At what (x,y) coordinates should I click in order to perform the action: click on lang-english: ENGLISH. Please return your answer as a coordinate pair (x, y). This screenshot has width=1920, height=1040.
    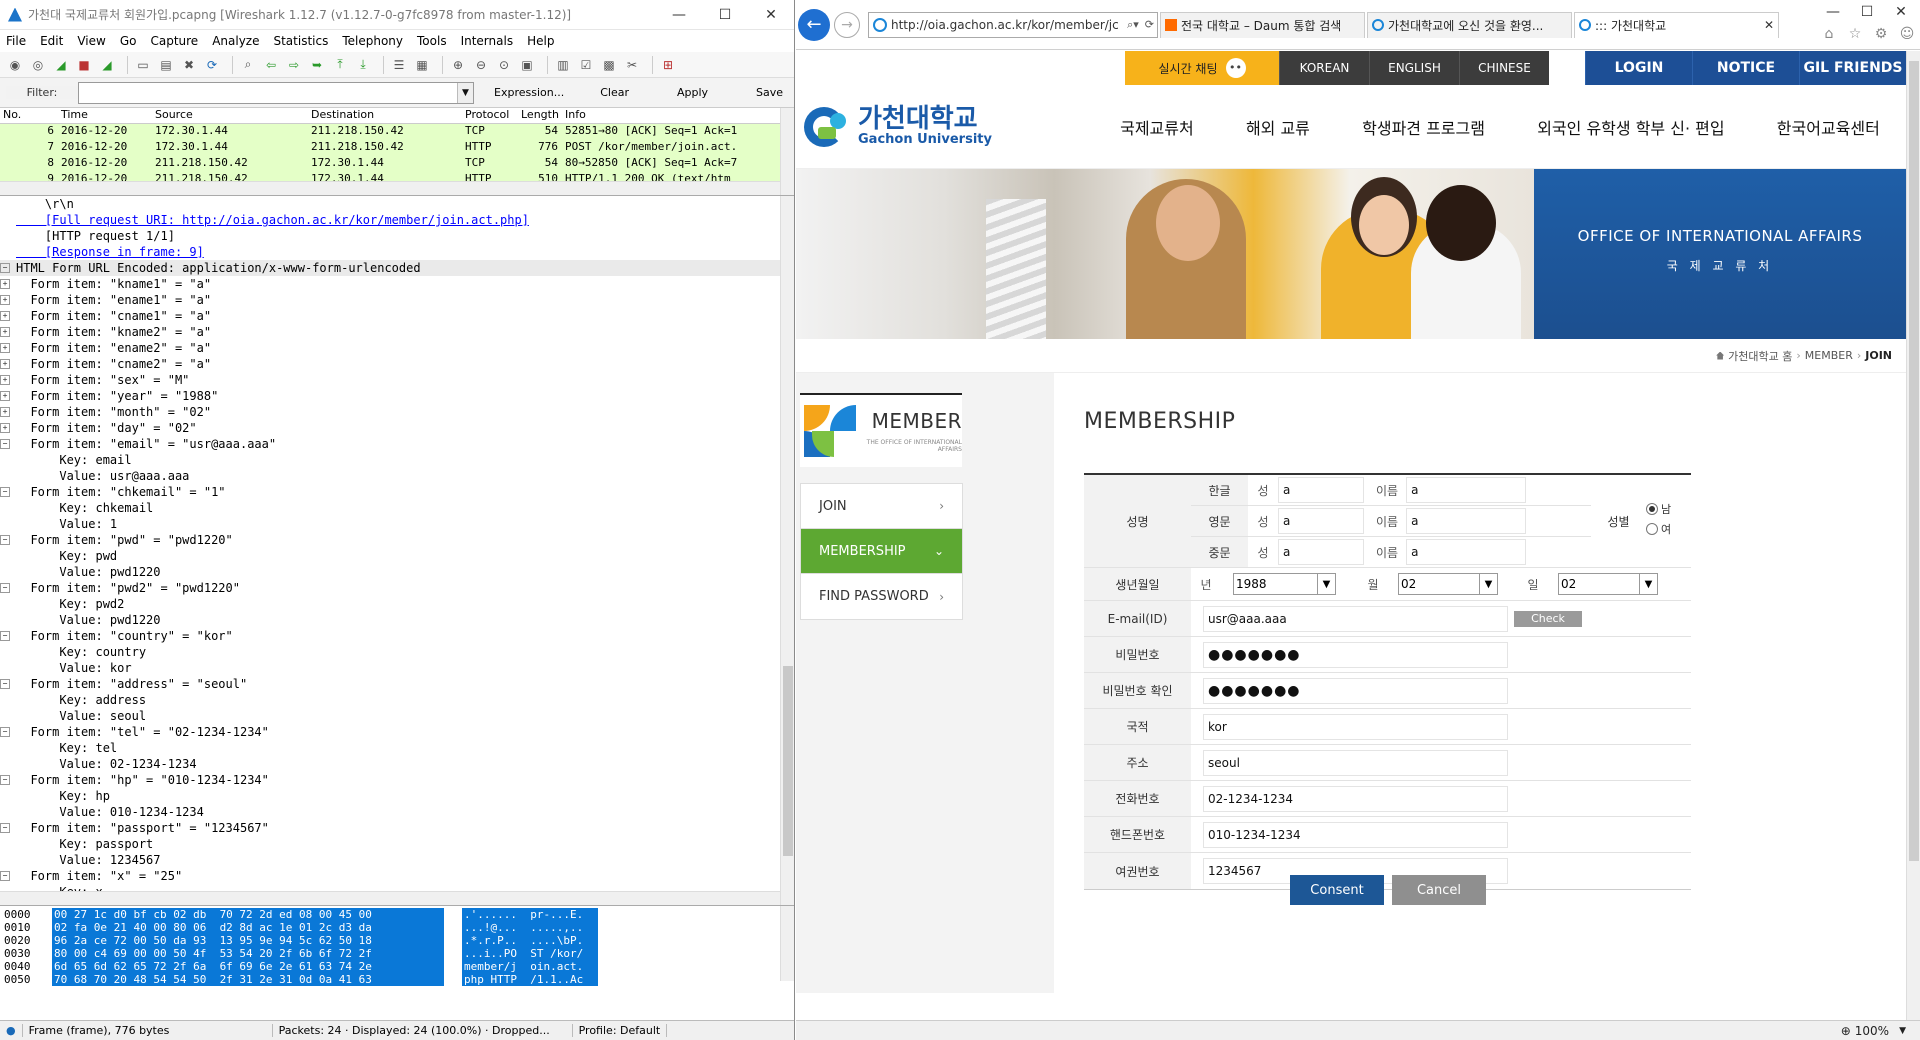
    Looking at the image, I should click on (1414, 68).